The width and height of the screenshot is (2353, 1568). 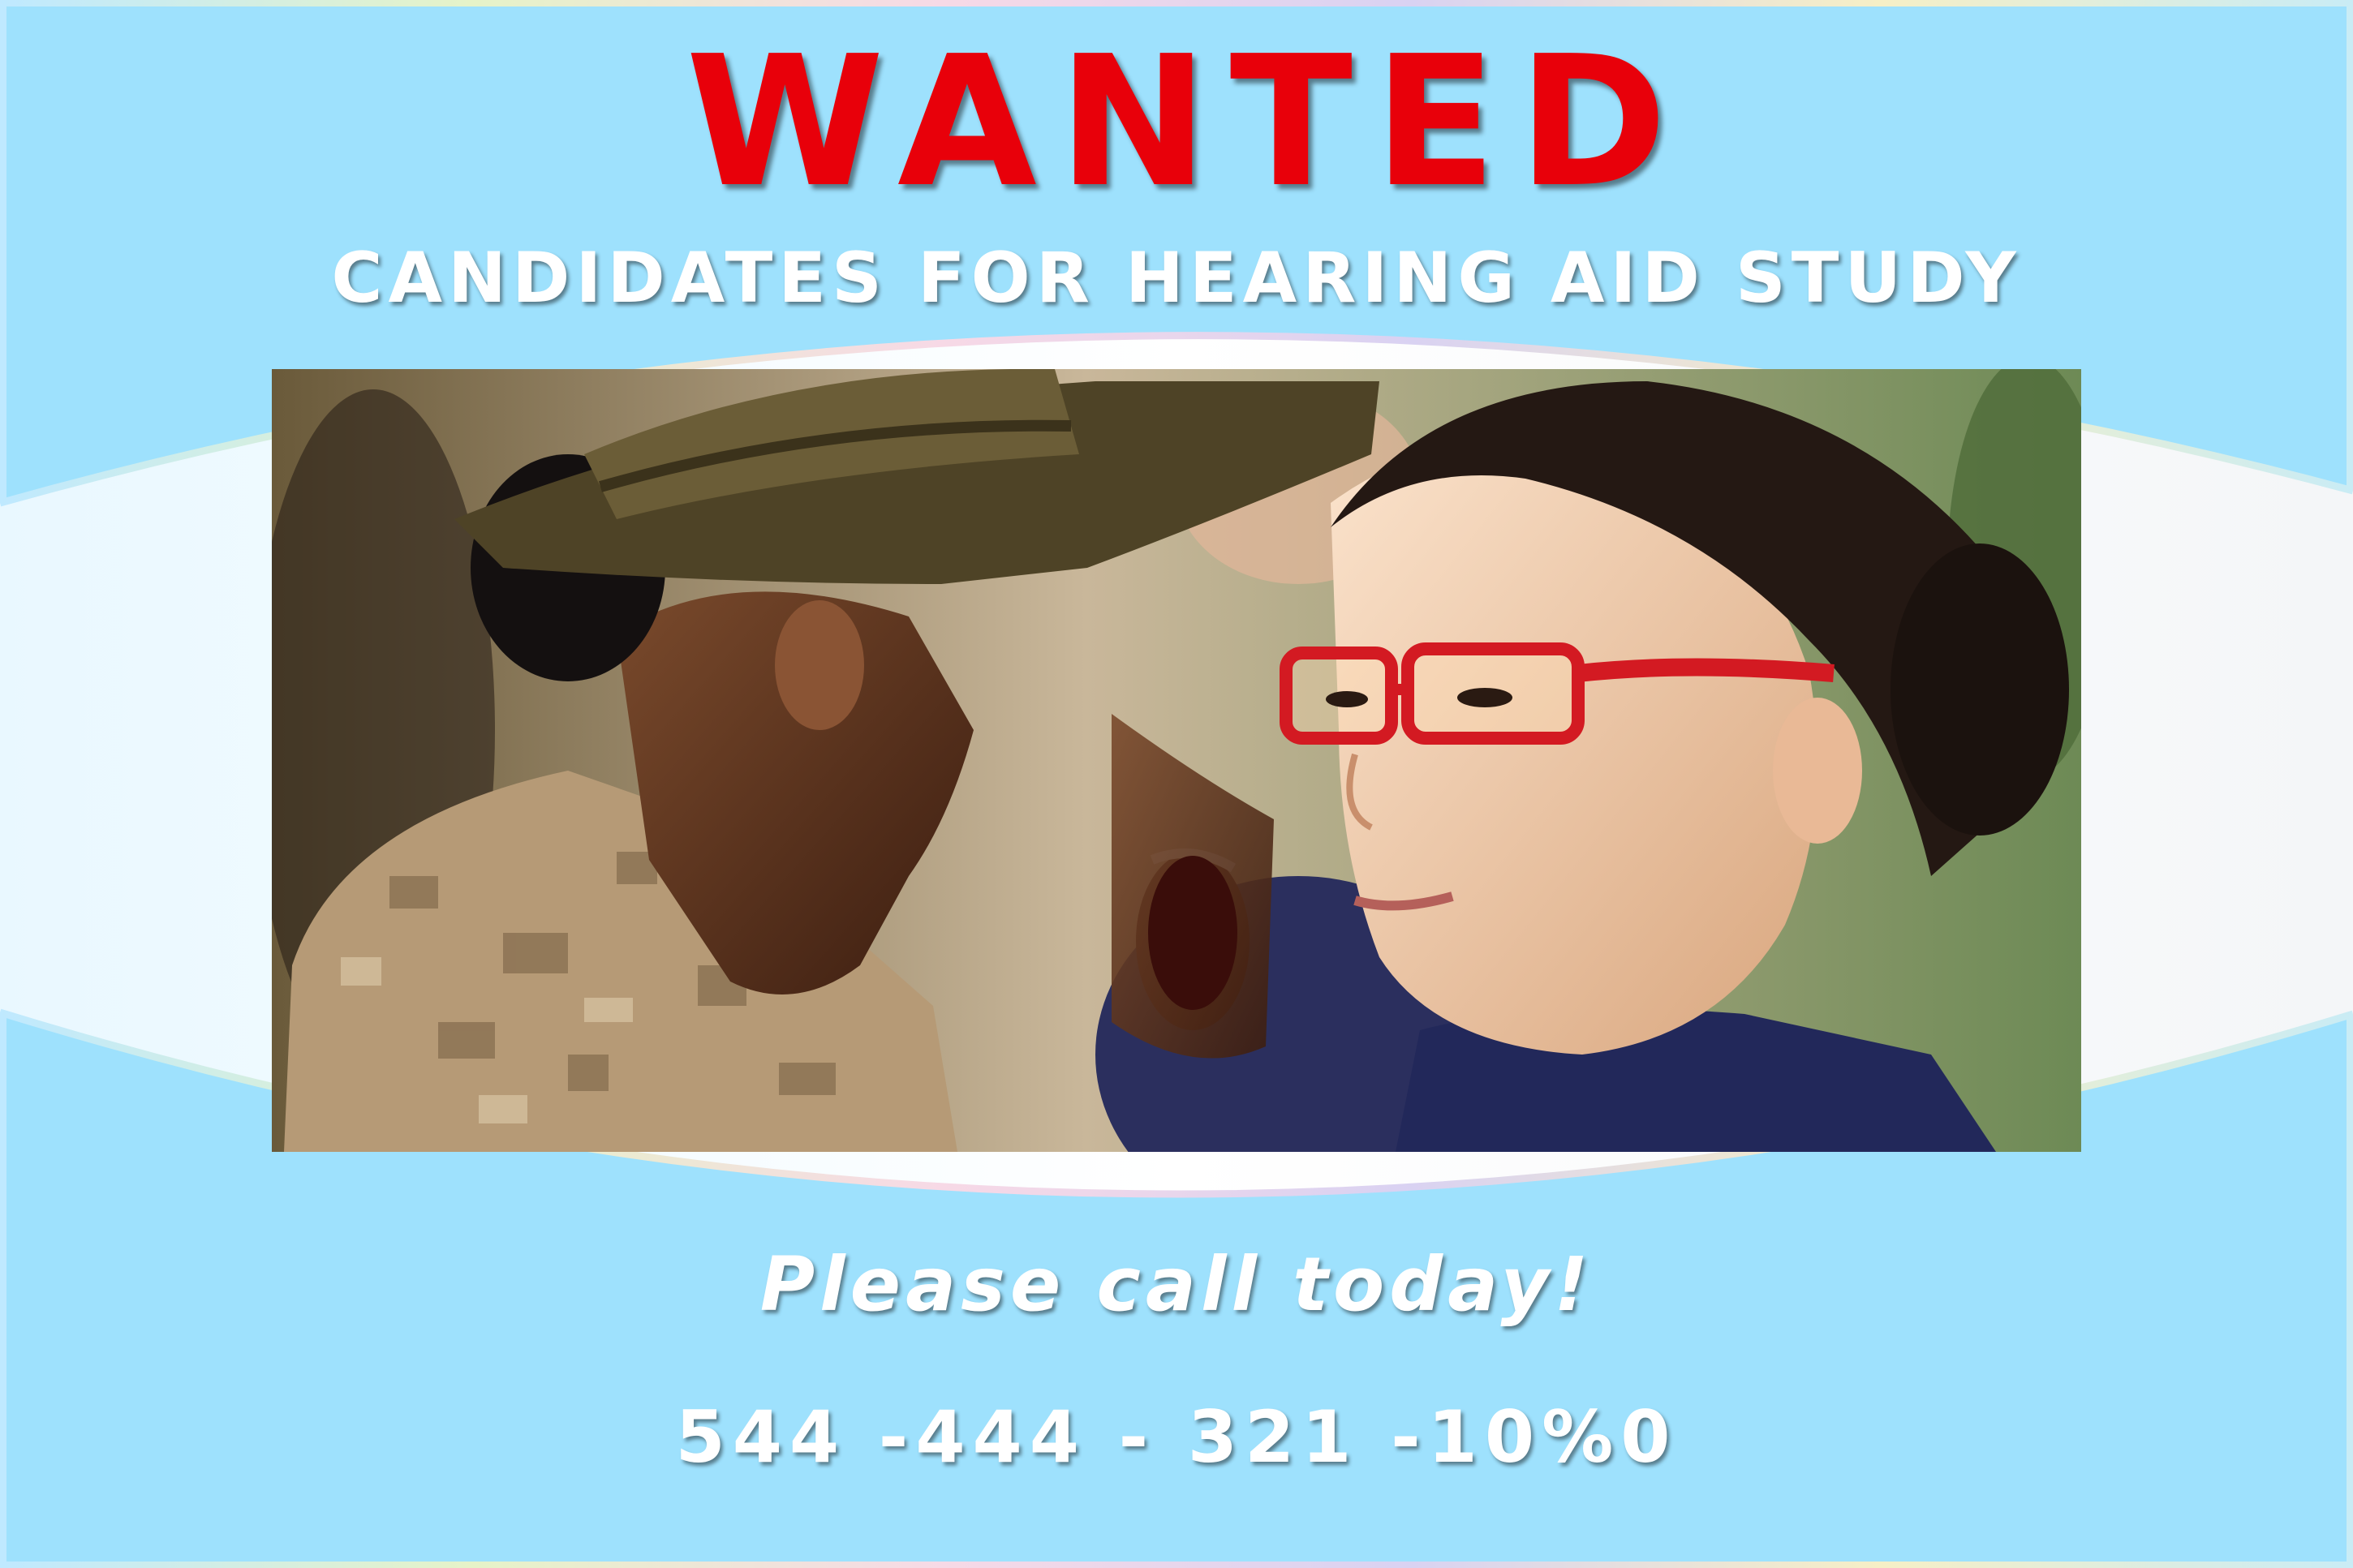 I want to click on call-to-action: Please call today!, so click(x=1176, y=1284).